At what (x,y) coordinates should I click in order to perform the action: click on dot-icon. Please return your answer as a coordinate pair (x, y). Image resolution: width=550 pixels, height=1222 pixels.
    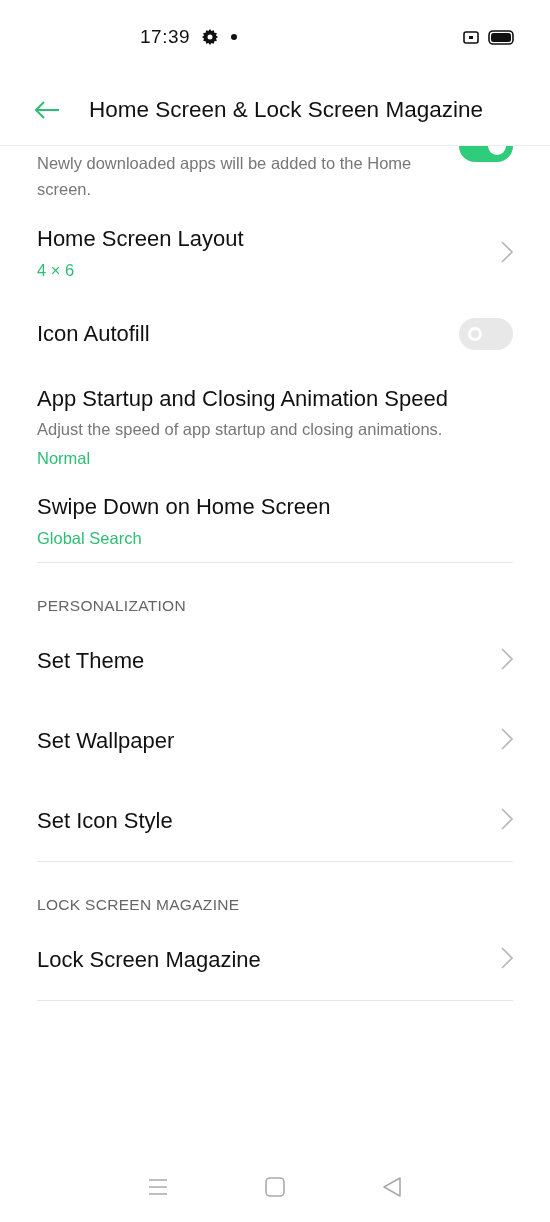
    Looking at the image, I should click on (234, 37).